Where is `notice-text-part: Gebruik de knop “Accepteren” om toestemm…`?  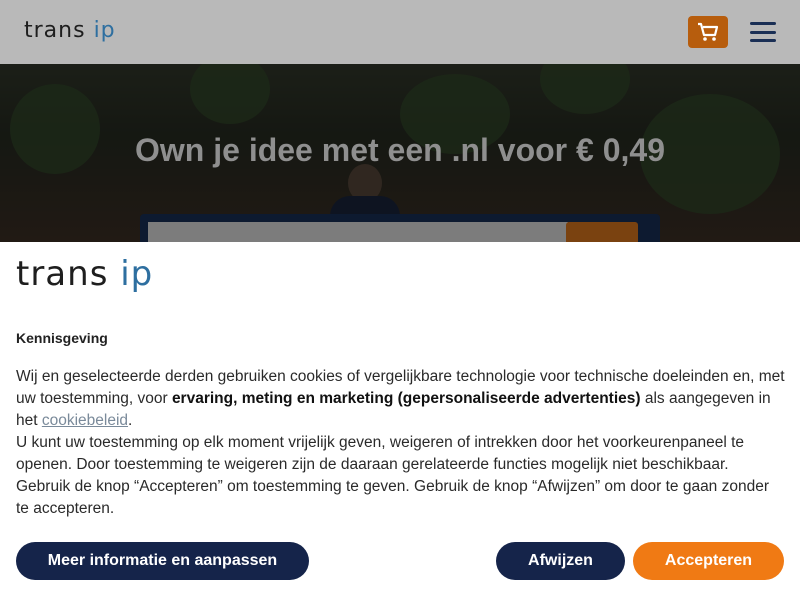 notice-text-part: Gebruik de knop “Accepteren” om toestemm… is located at coordinates (393, 497).